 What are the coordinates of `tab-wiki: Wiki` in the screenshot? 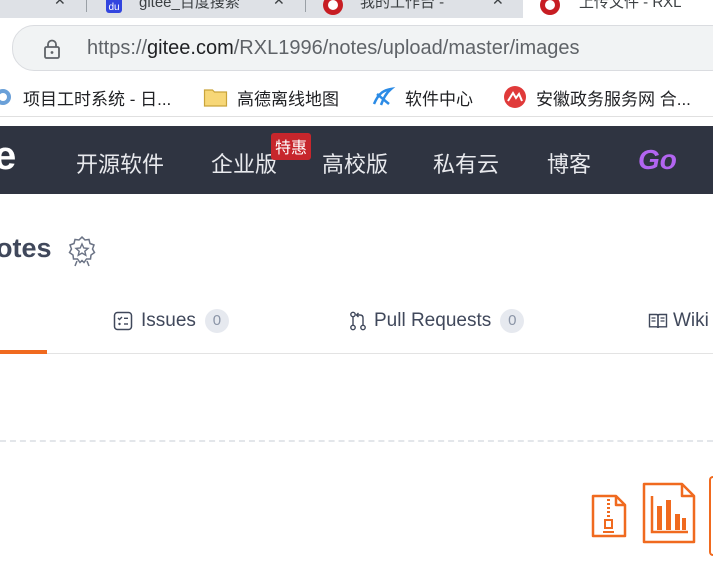 It's located at (678, 321).